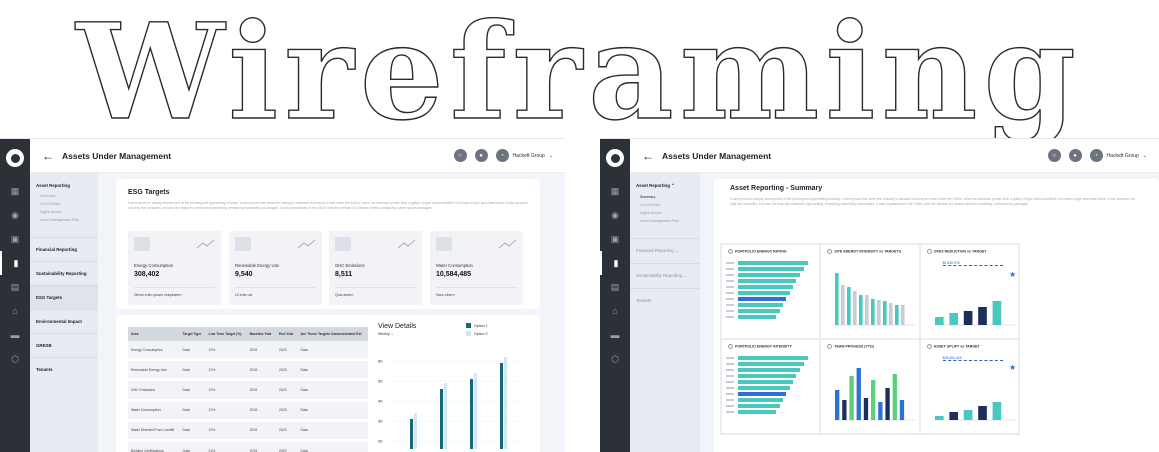  Describe the element at coordinates (730, 376) in the screenshot. I see `hbar-label-placeholder` at that location.